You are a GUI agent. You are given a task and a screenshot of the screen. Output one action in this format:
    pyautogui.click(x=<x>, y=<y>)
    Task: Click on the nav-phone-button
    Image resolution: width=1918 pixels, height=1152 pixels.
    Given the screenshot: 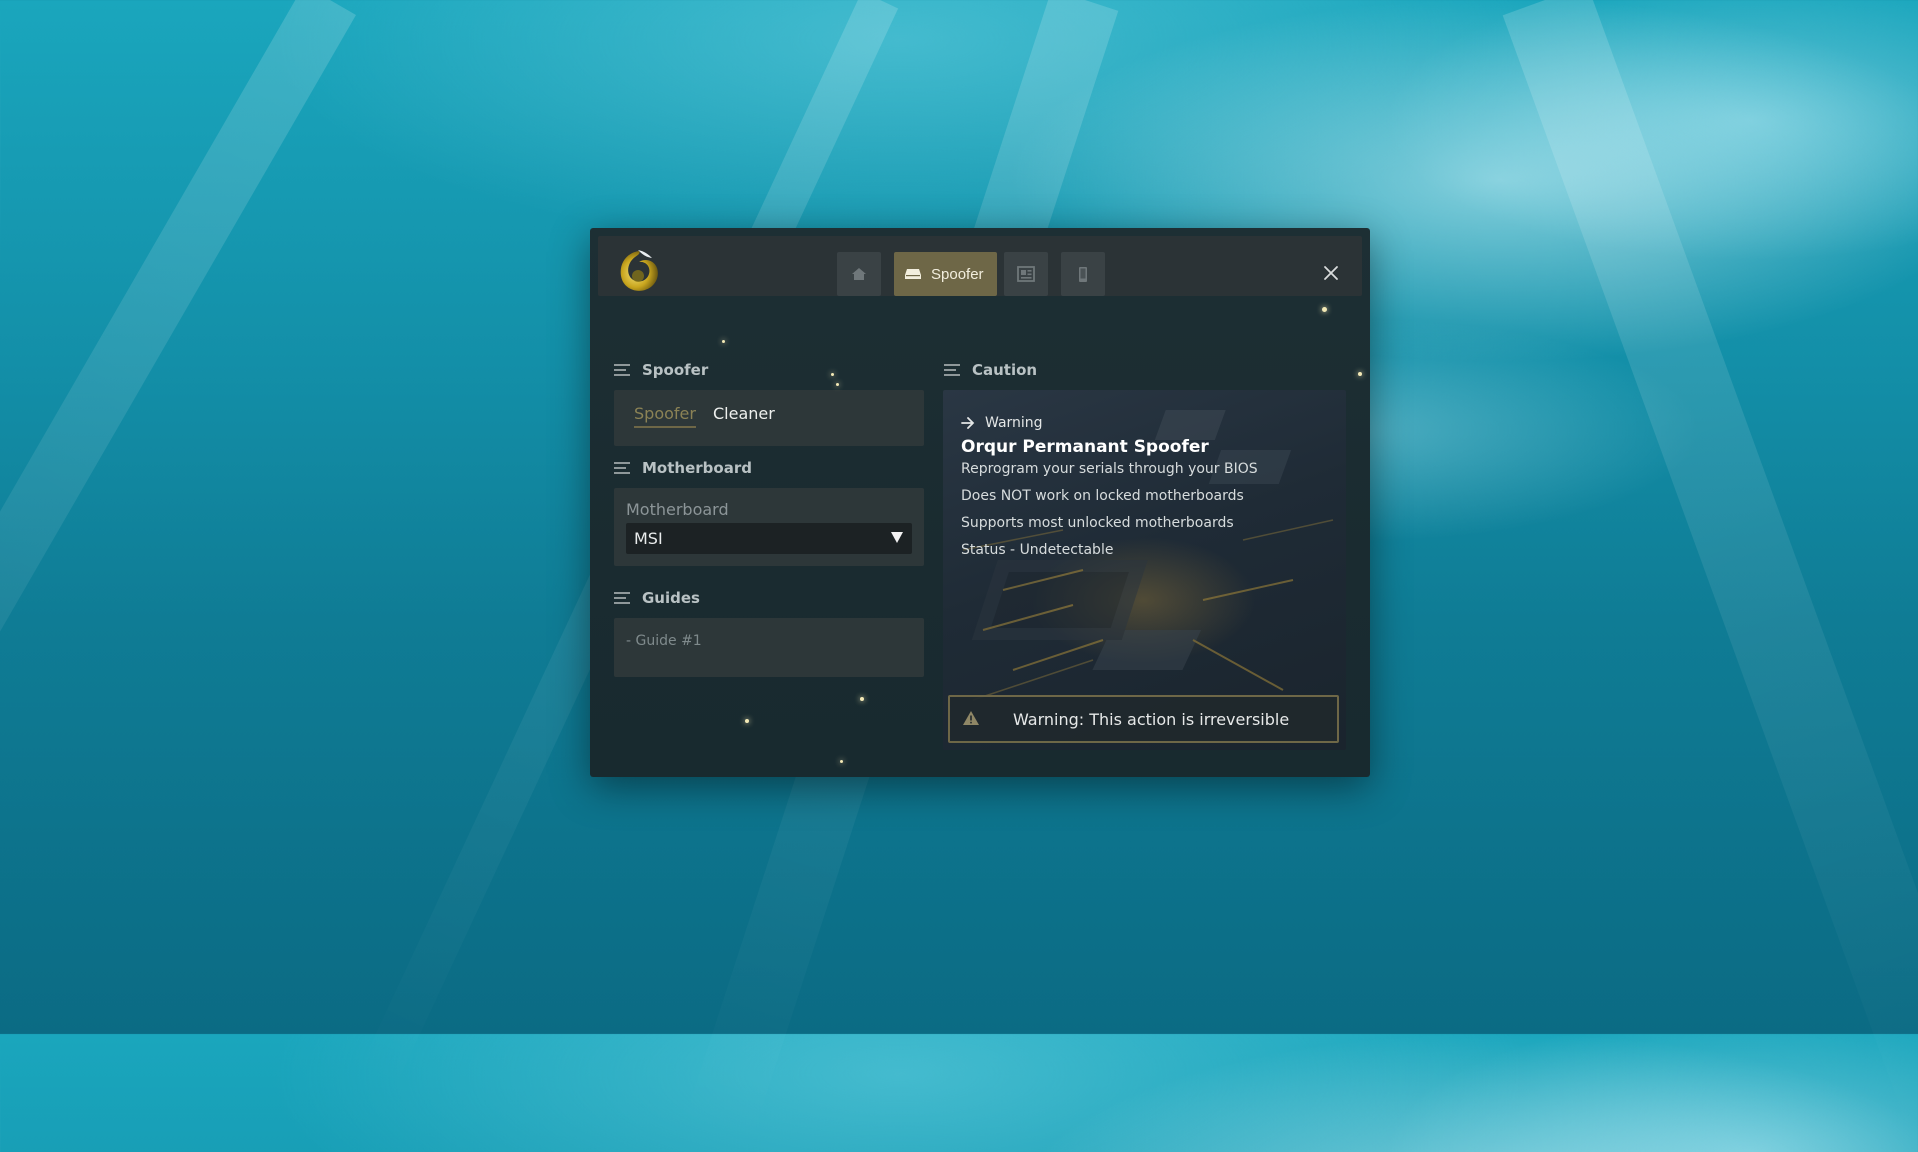 What is the action you would take?
    pyautogui.click(x=1083, y=274)
    